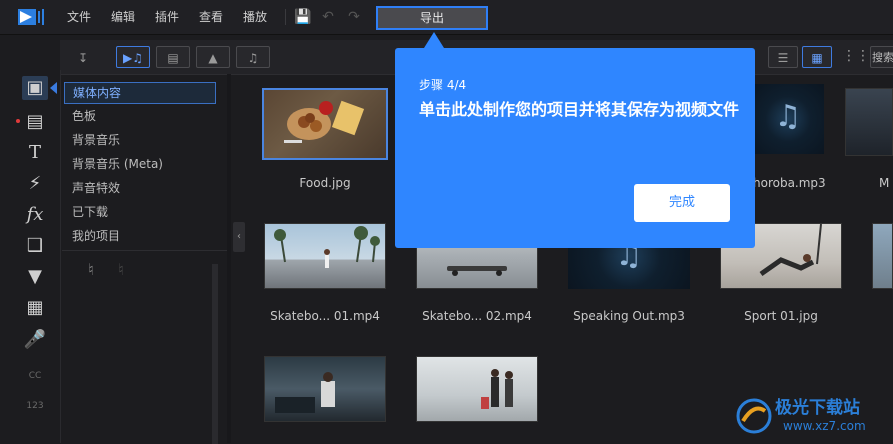  What do you see at coordinates (35, 308) in the screenshot?
I see `motion-path-icon: ▦` at bounding box center [35, 308].